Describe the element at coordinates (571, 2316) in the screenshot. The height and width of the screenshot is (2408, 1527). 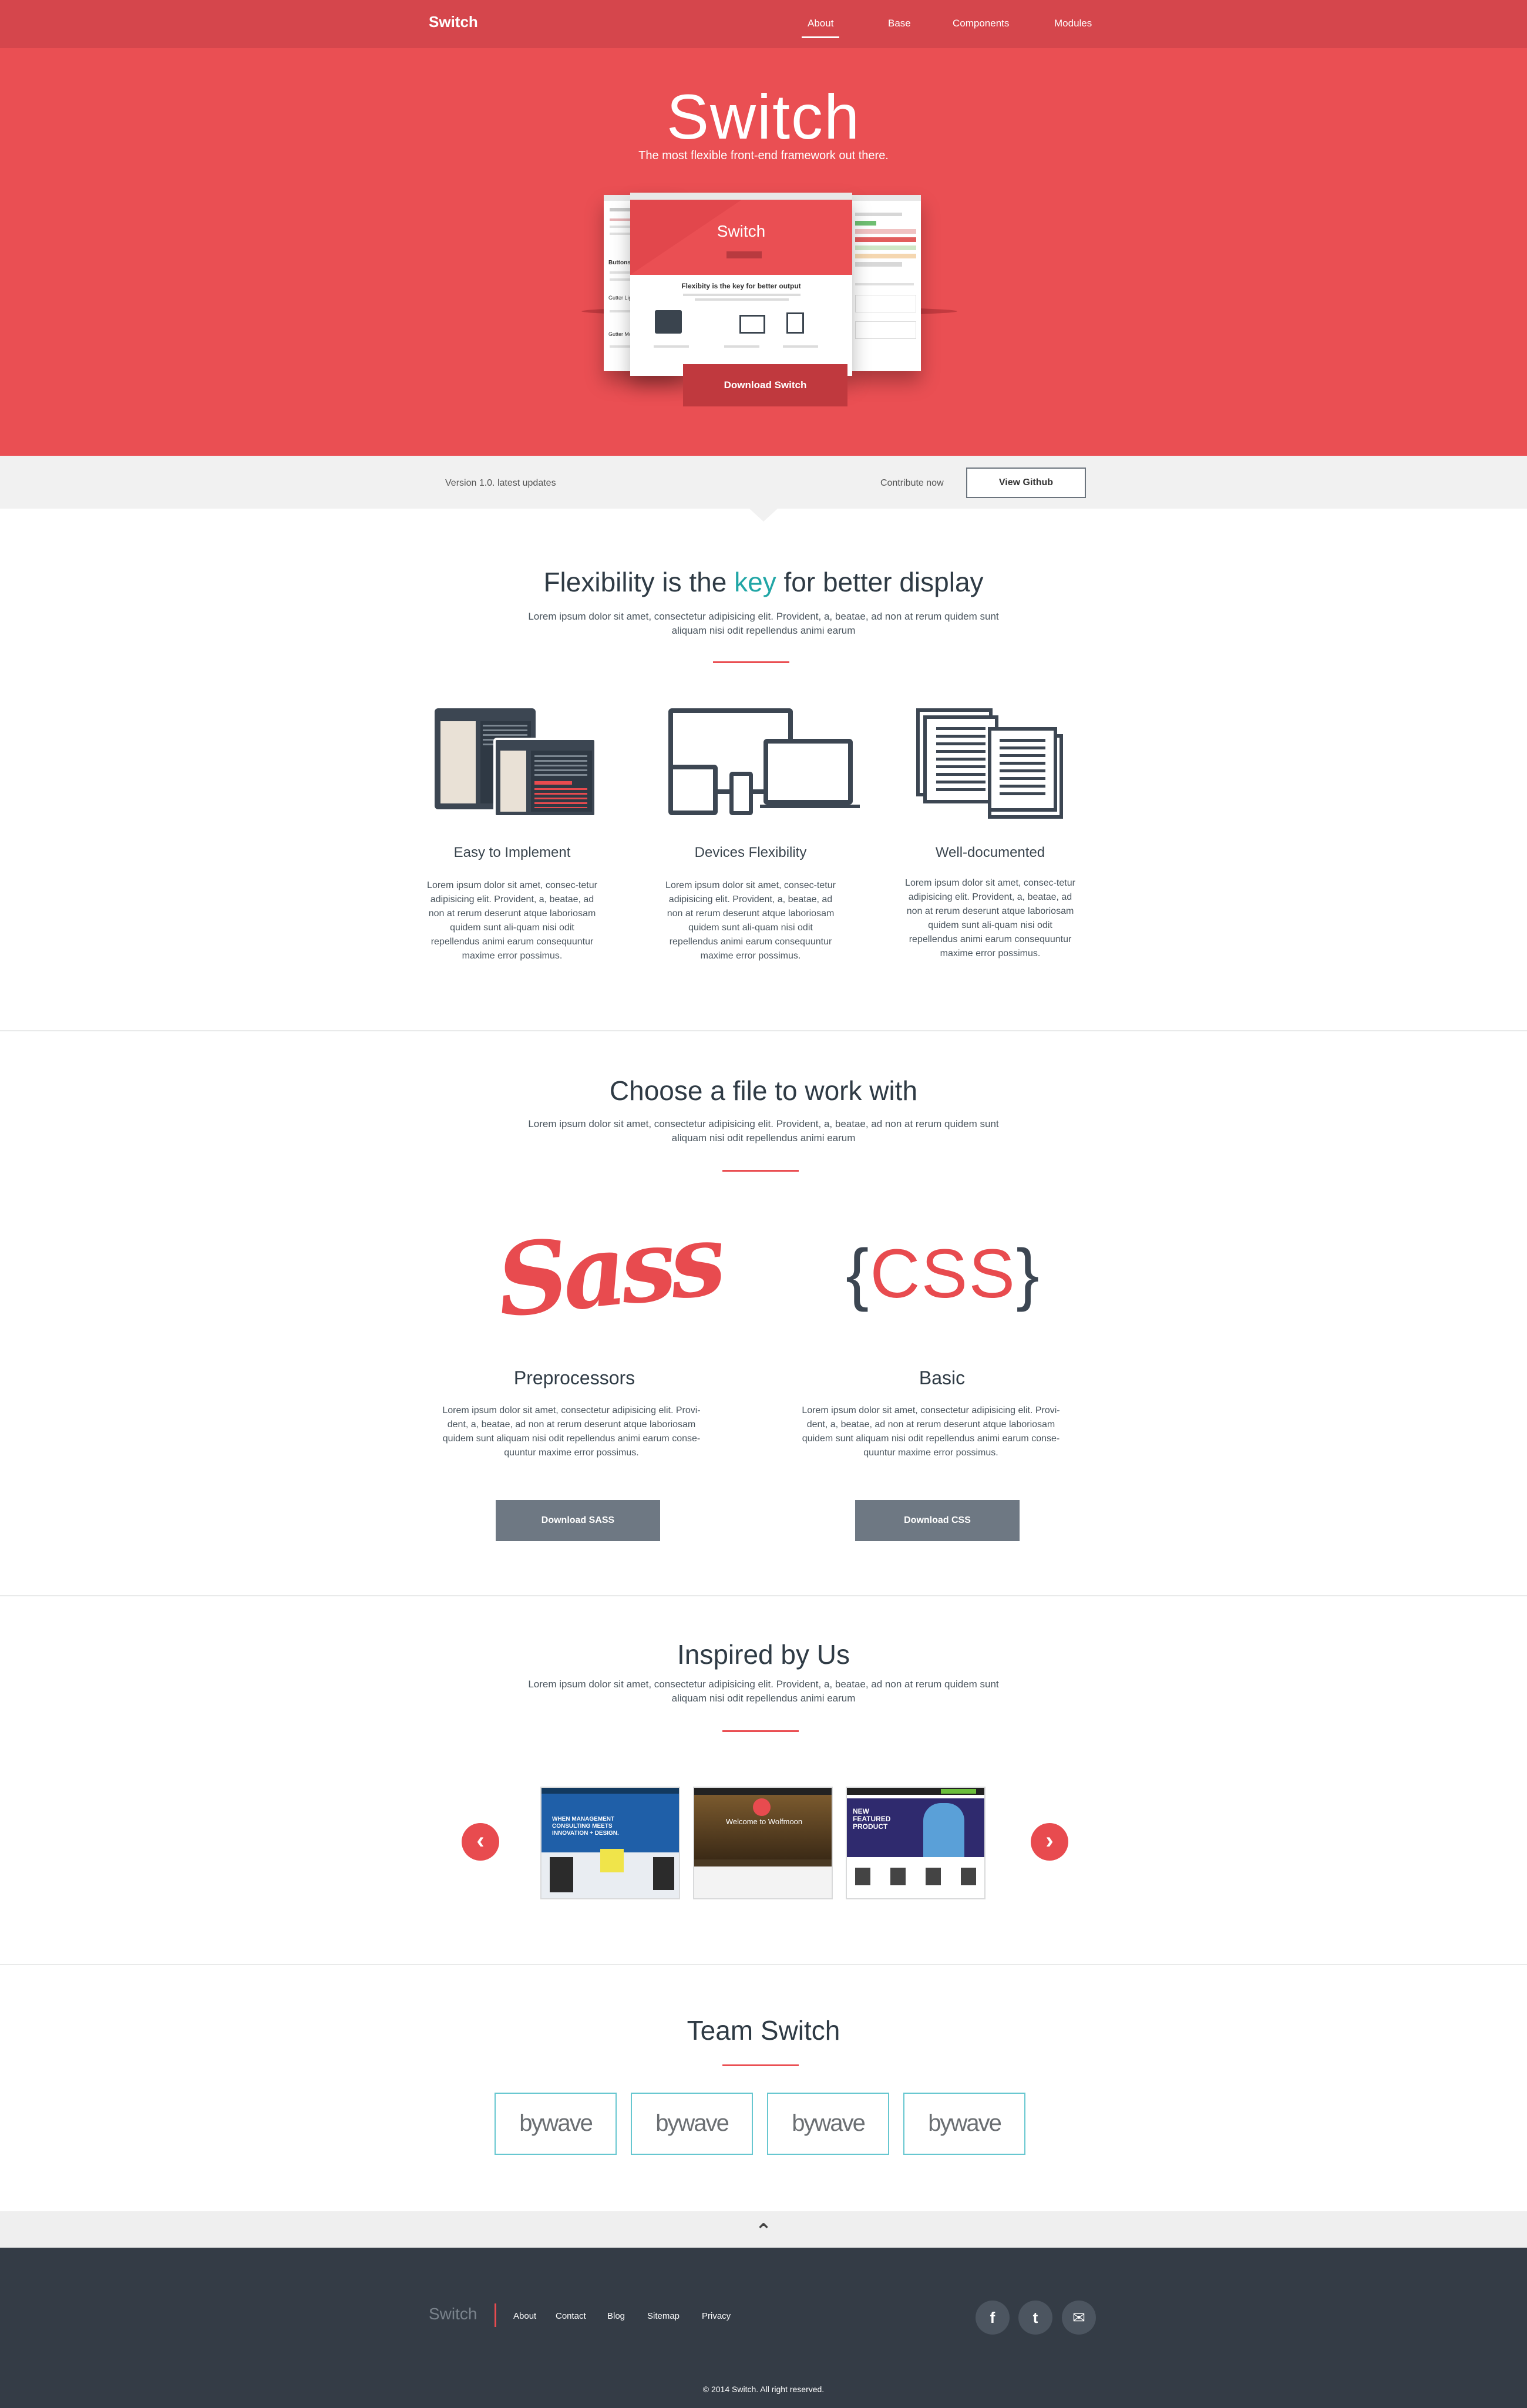
I see `footer-link-contact: Contact` at that location.